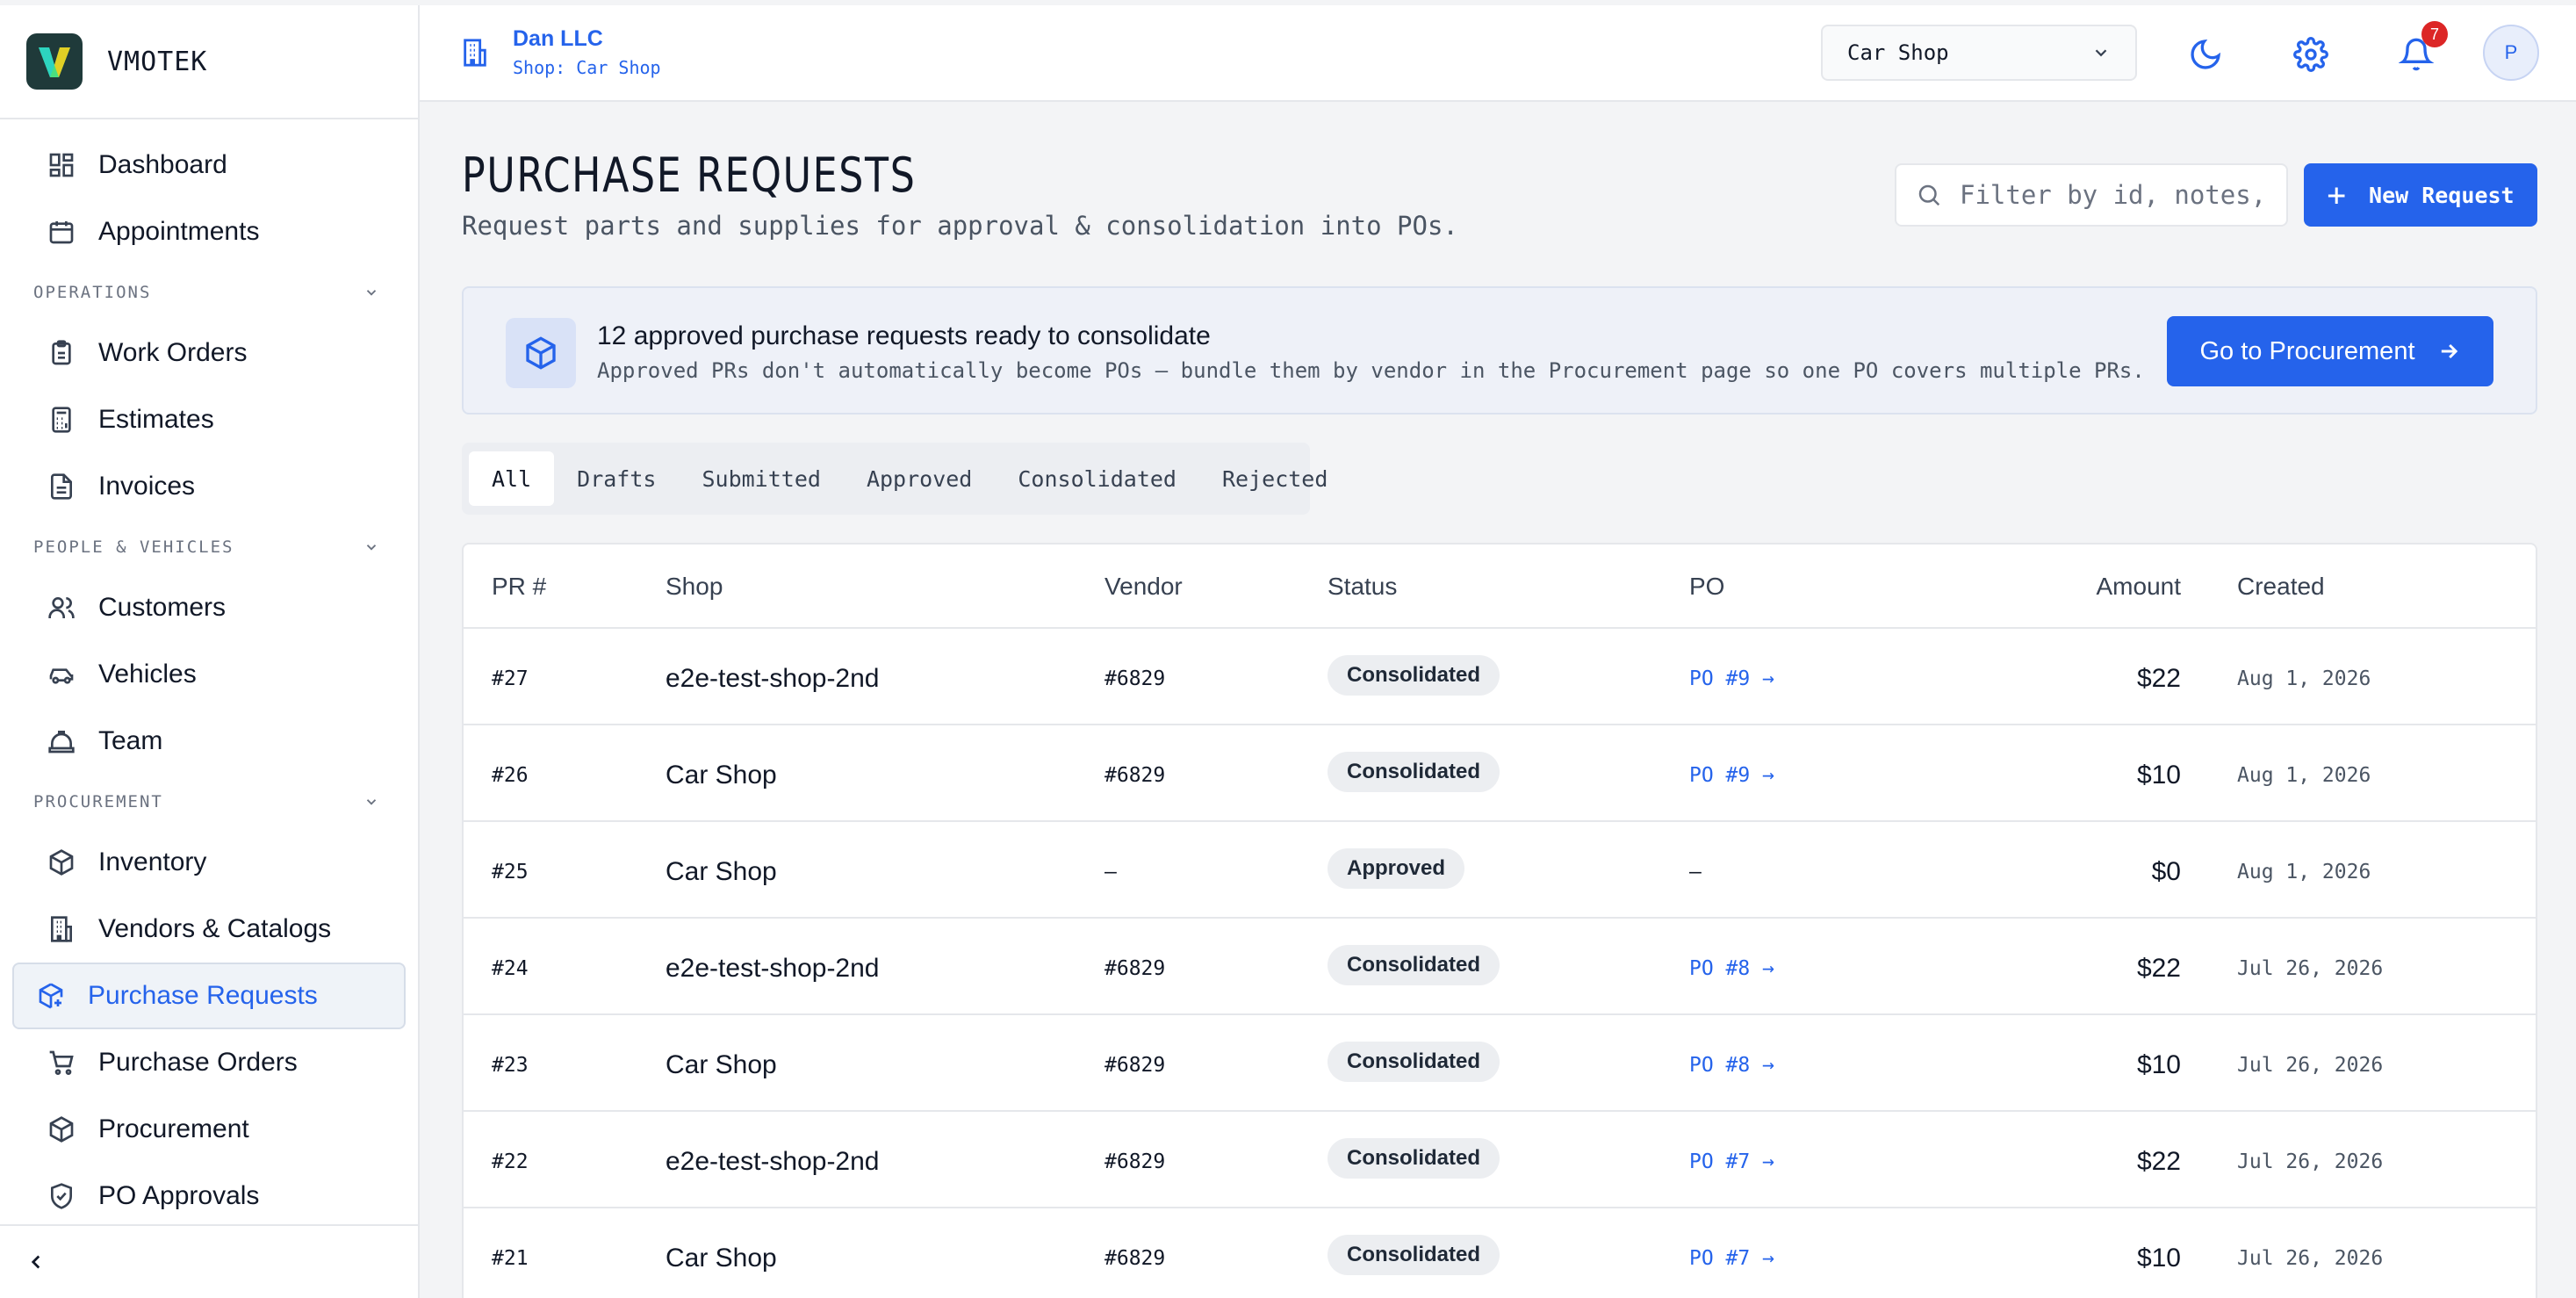  Describe the element at coordinates (1979, 53) in the screenshot. I see `shop-select: Car Shop` at that location.